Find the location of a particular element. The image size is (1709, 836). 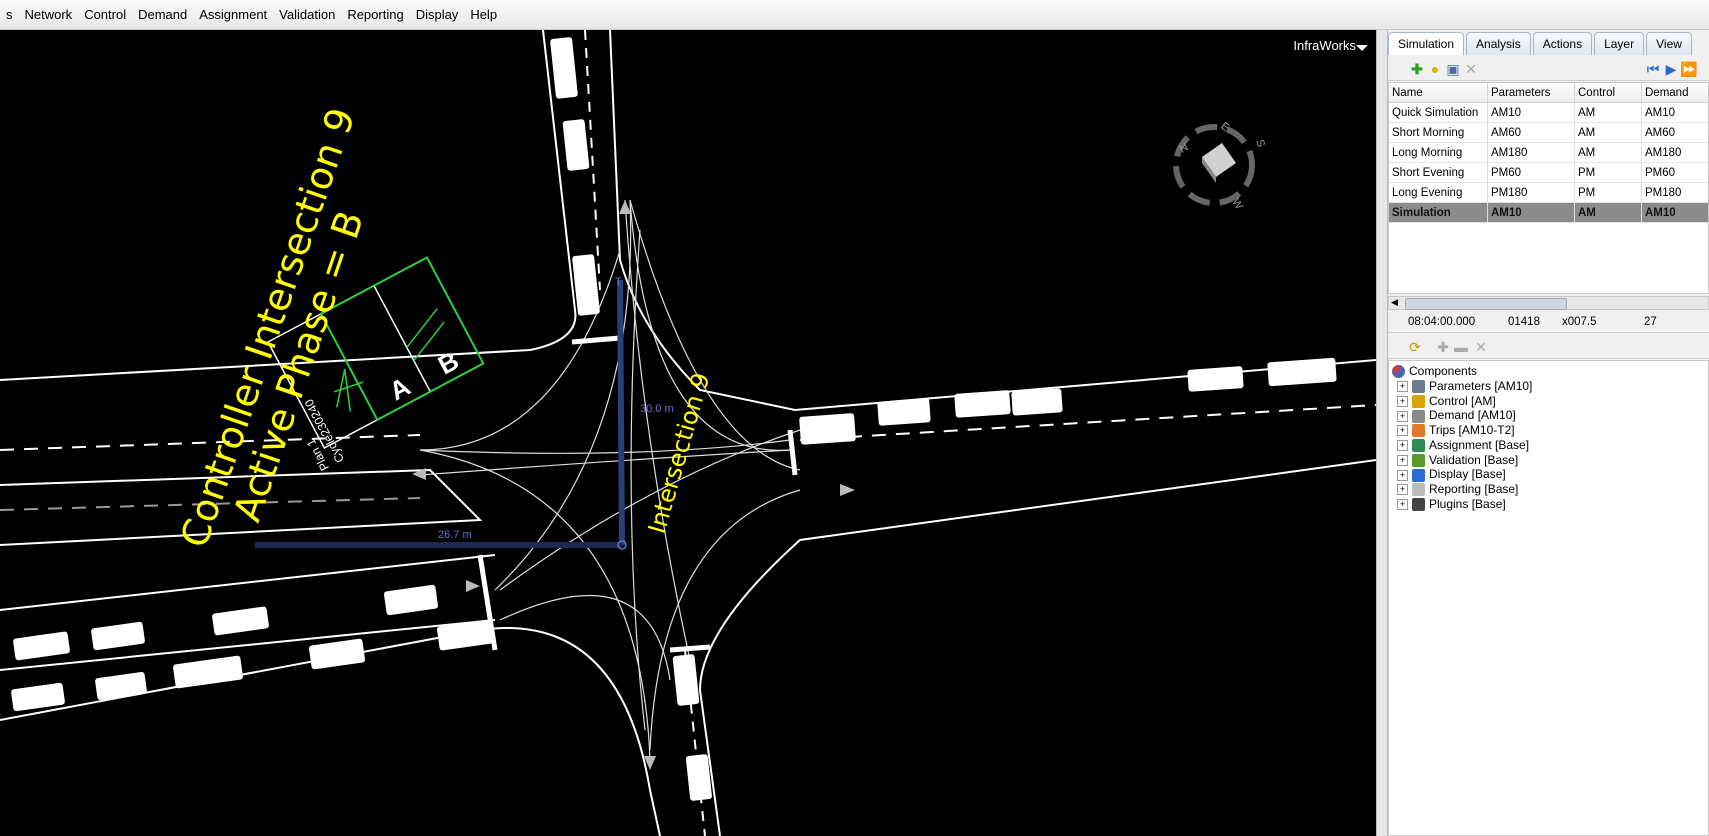

dim-vertical-label: 30.0 m is located at coordinates (657, 409).